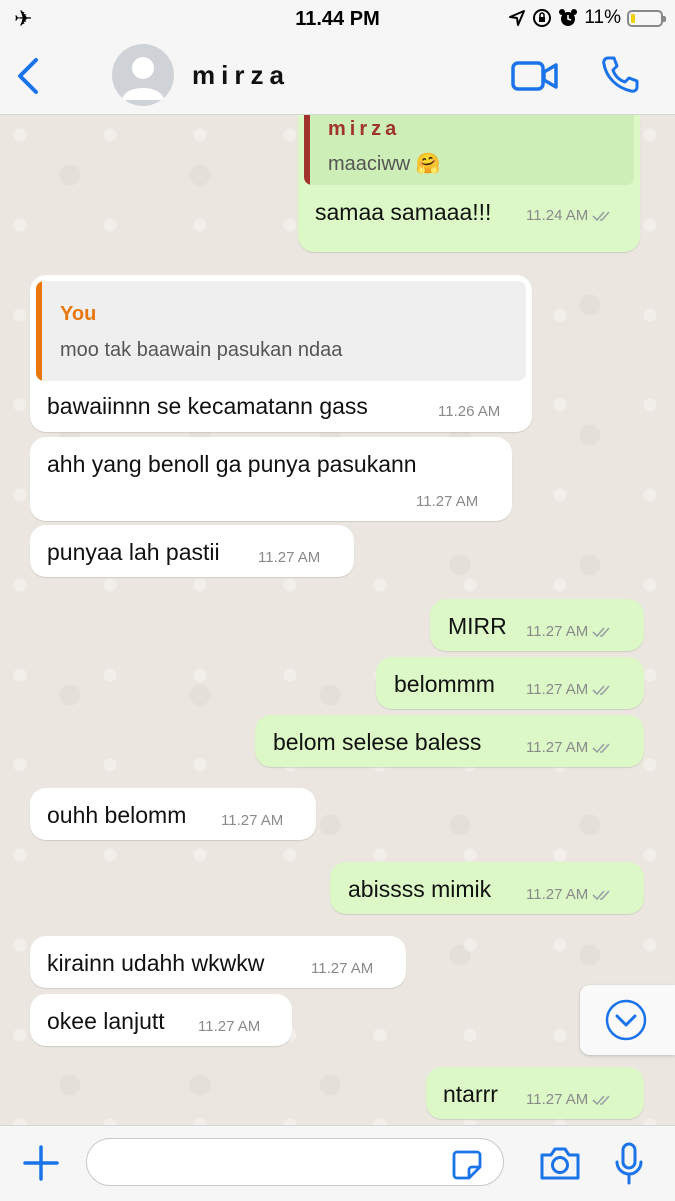 The width and height of the screenshot is (675, 1201). What do you see at coordinates (377, 742) in the screenshot?
I see `message-text: belom selese baless` at bounding box center [377, 742].